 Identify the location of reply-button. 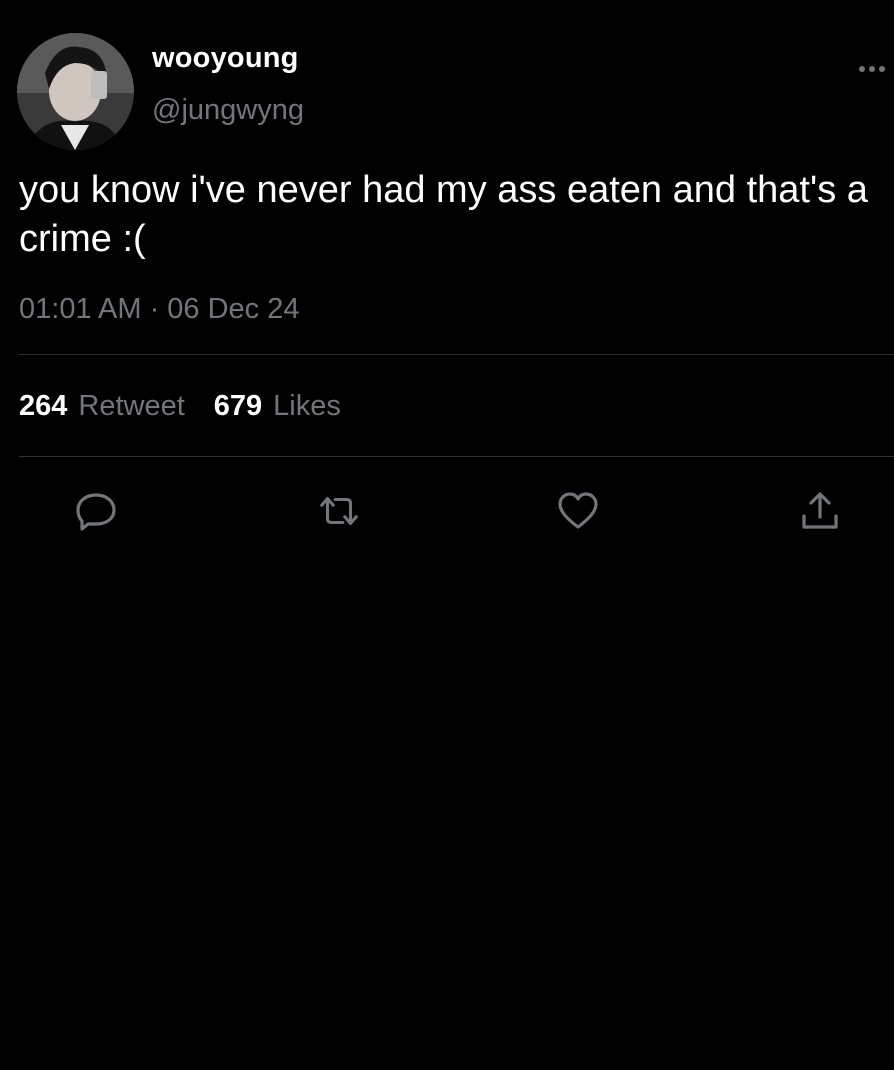
(96, 511).